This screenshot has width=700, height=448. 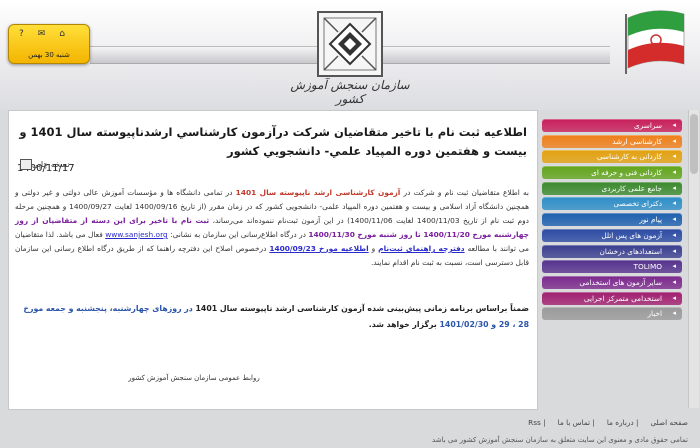 I want to click on sidebar-item-label: کاردانی فنی و حرفه ای, so click(x=626, y=173).